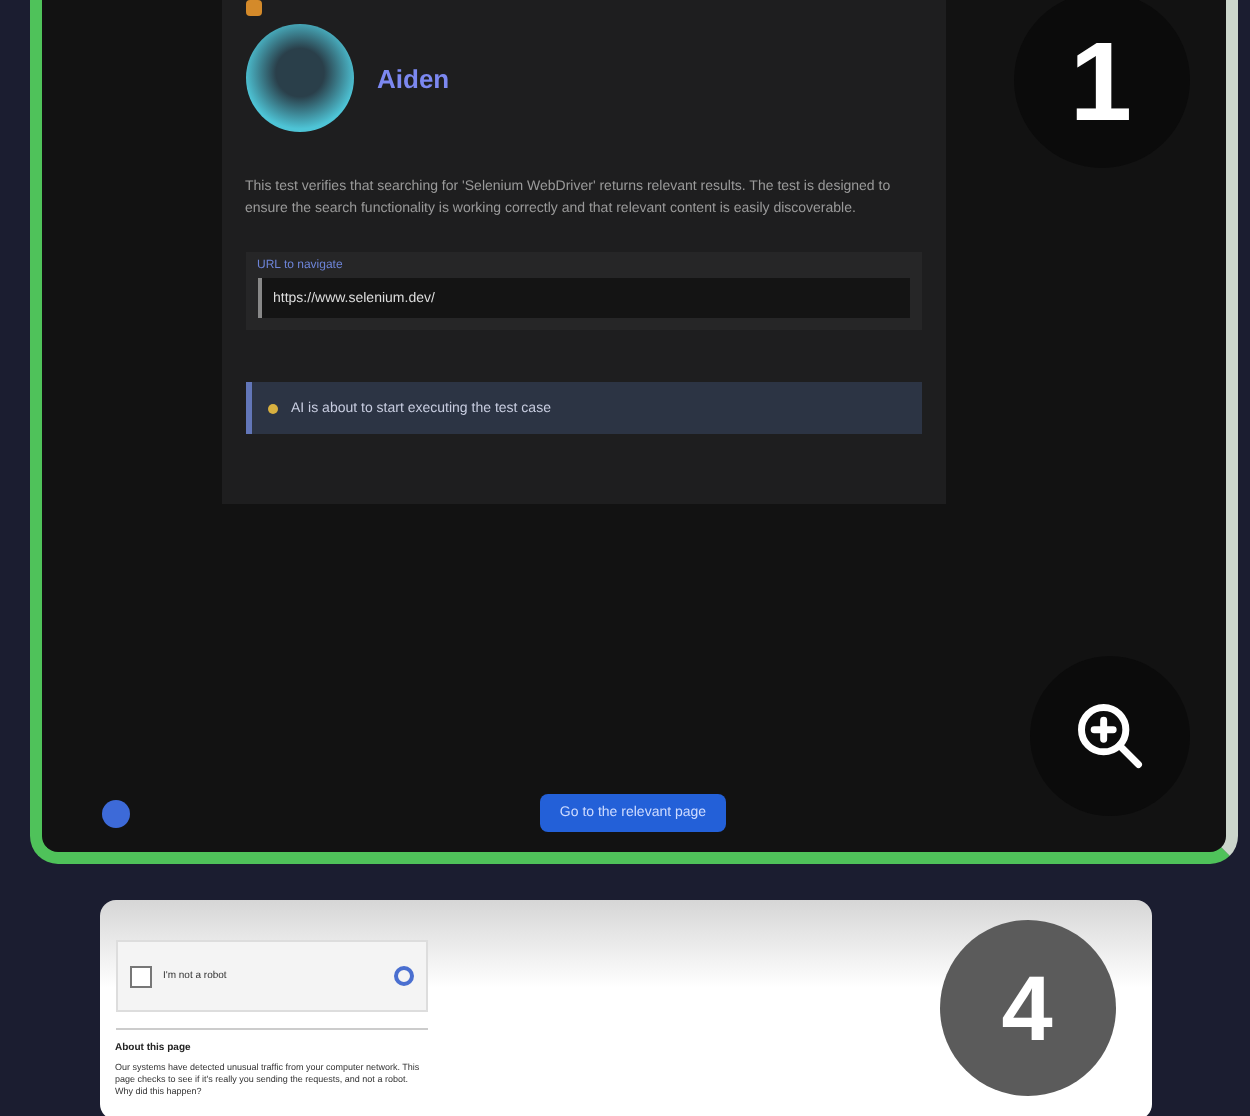 Image resolution: width=1250 pixels, height=1116 pixels. I want to click on step-number: 1, so click(1101, 84).